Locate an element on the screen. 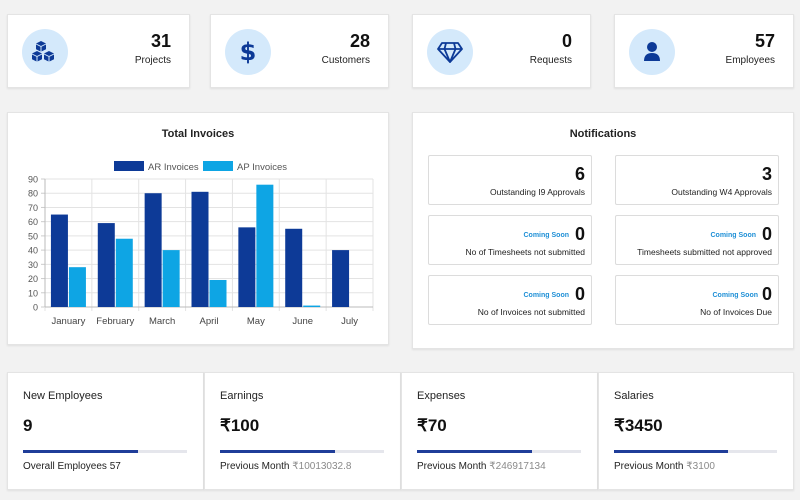  x-tick-label: July is located at coordinates (349, 321).